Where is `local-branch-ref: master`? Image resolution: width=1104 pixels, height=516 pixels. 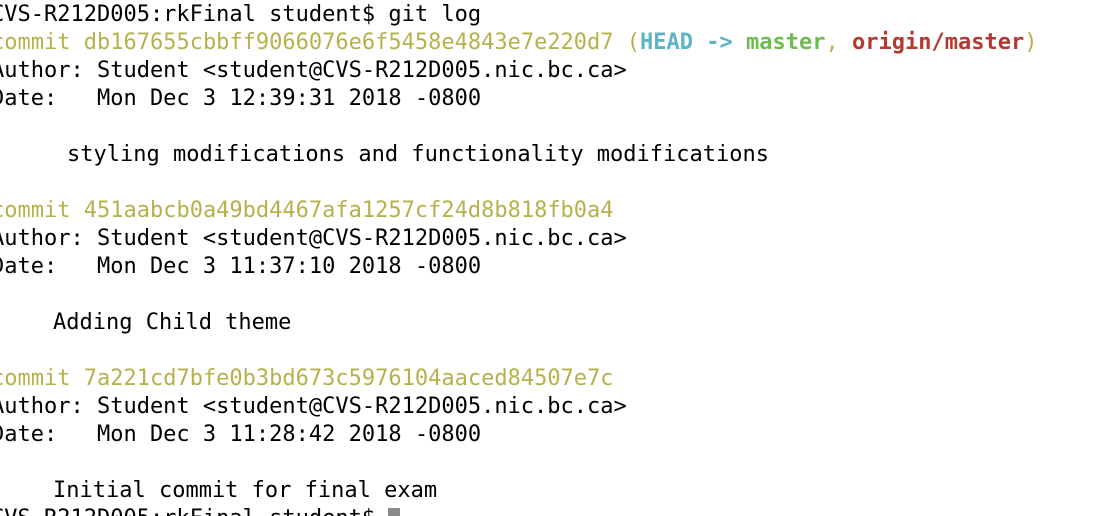 local-branch-ref: master is located at coordinates (786, 42).